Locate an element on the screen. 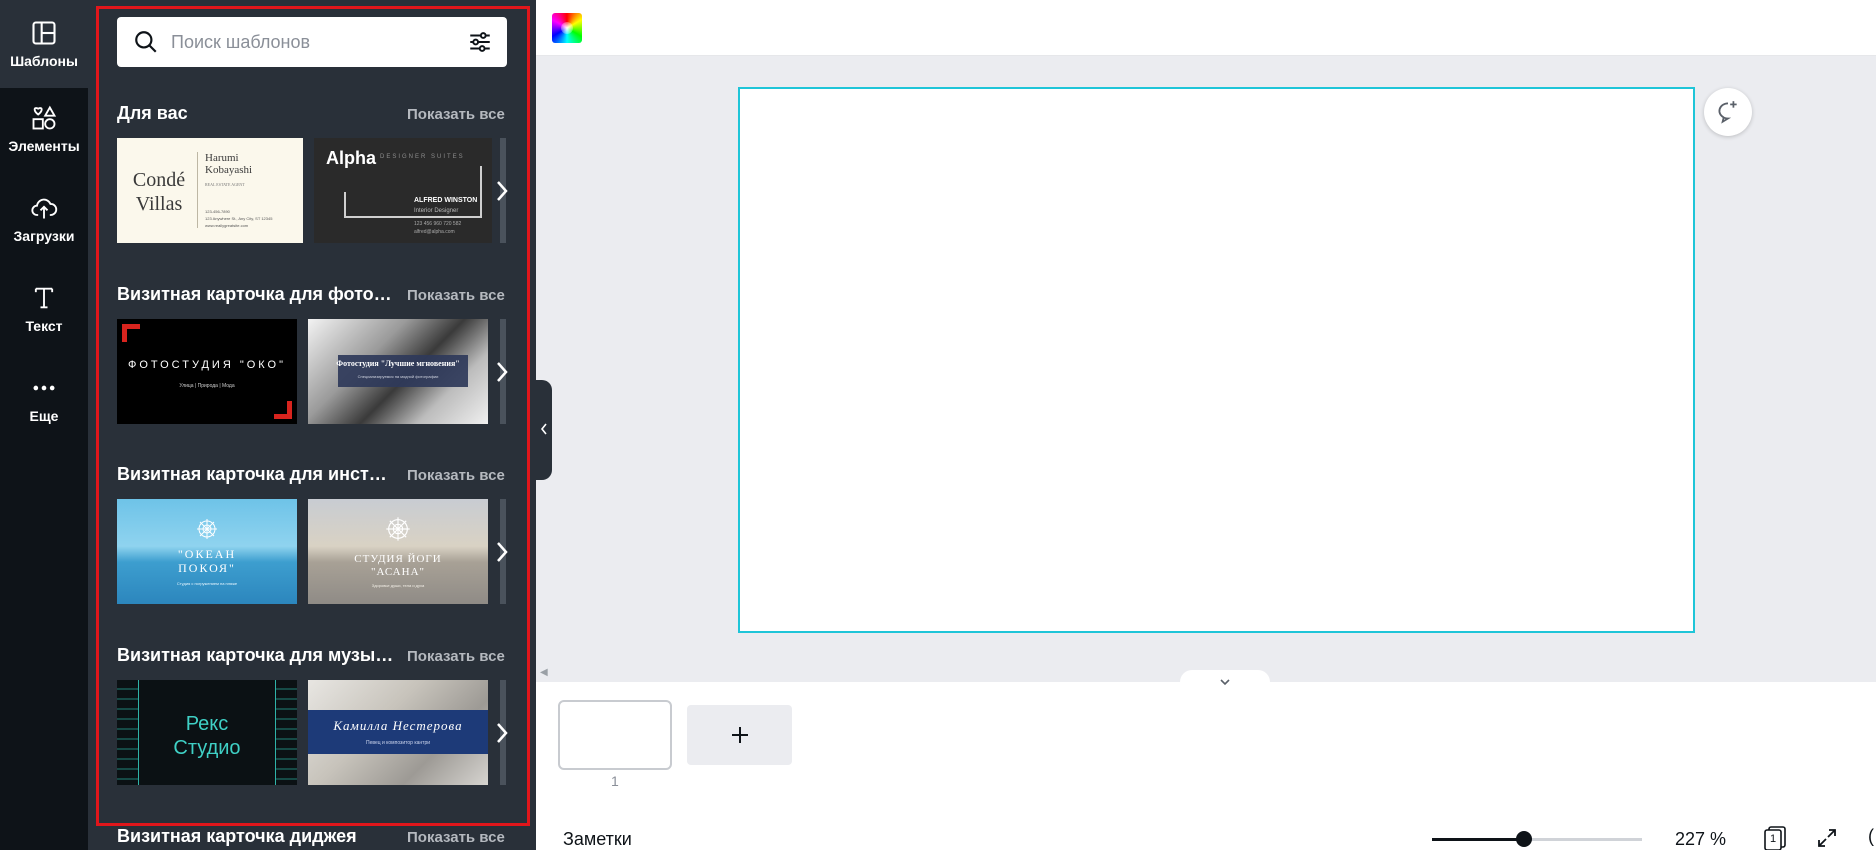 The width and height of the screenshot is (1876, 850). section-title: Для вас is located at coordinates (152, 113).